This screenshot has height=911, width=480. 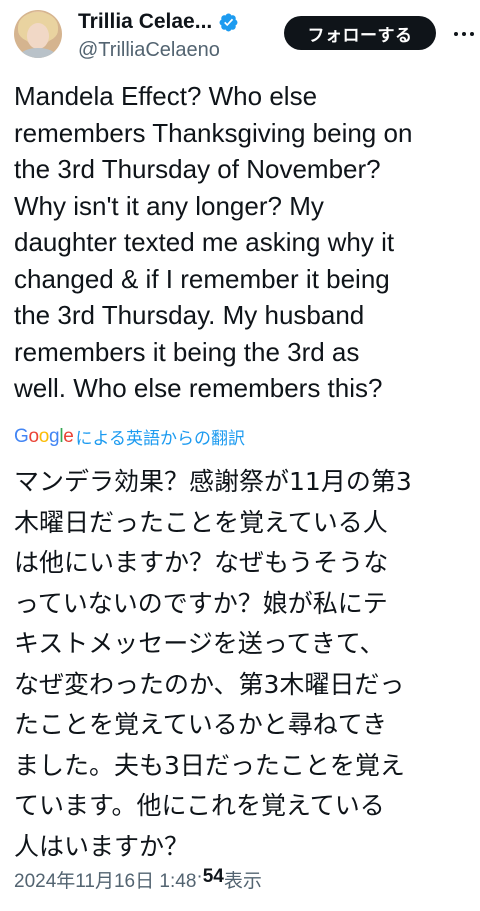 What do you see at coordinates (213, 481) in the screenshot?
I see `translated-text-line: マンデラ効果？感謝祭が11月の第3` at bounding box center [213, 481].